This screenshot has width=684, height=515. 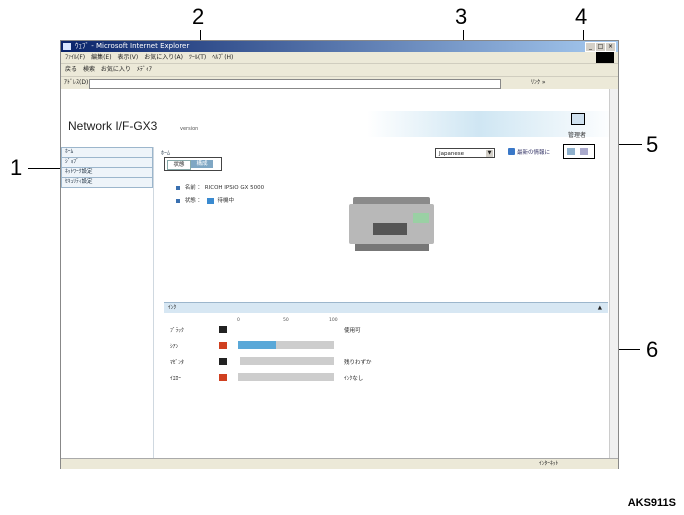 I want to click on ink-name: ｼｱﾝ, so click(x=174, y=347).